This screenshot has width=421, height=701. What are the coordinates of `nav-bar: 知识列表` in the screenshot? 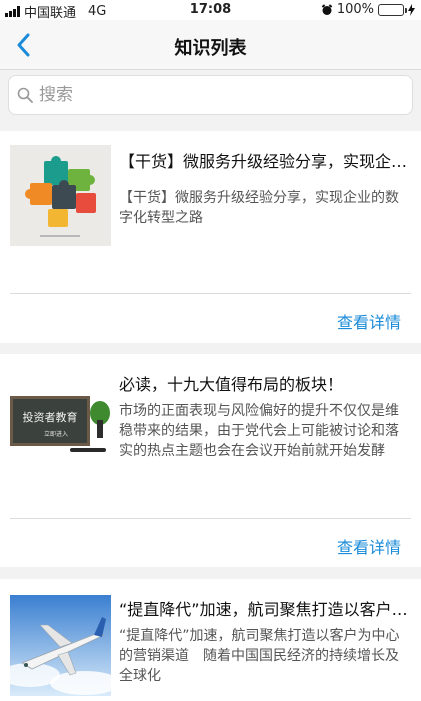 It's located at (210, 45).